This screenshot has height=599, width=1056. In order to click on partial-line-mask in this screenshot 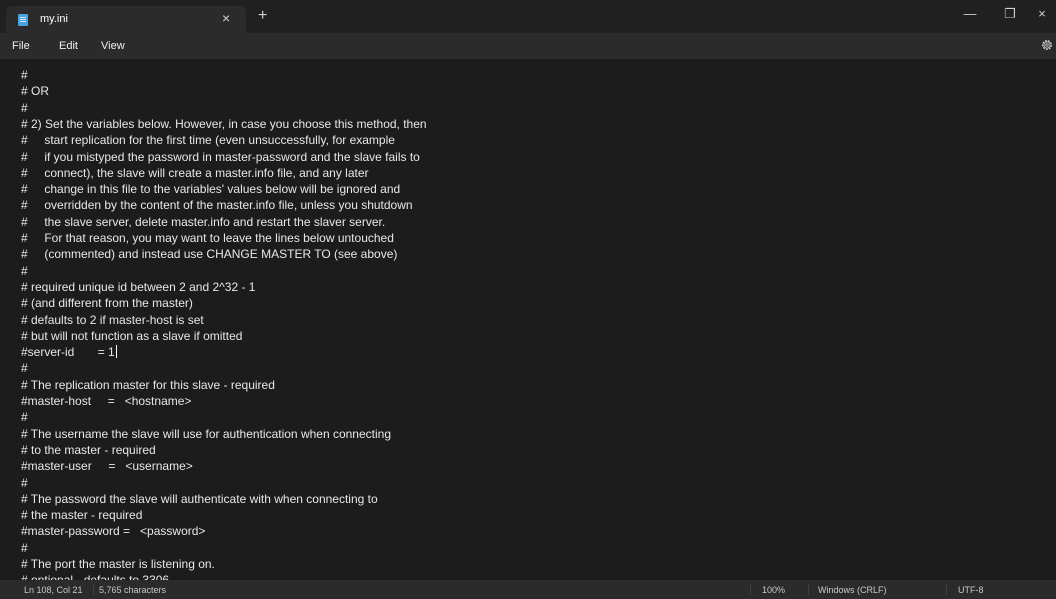, I will do `click(528, 62)`.